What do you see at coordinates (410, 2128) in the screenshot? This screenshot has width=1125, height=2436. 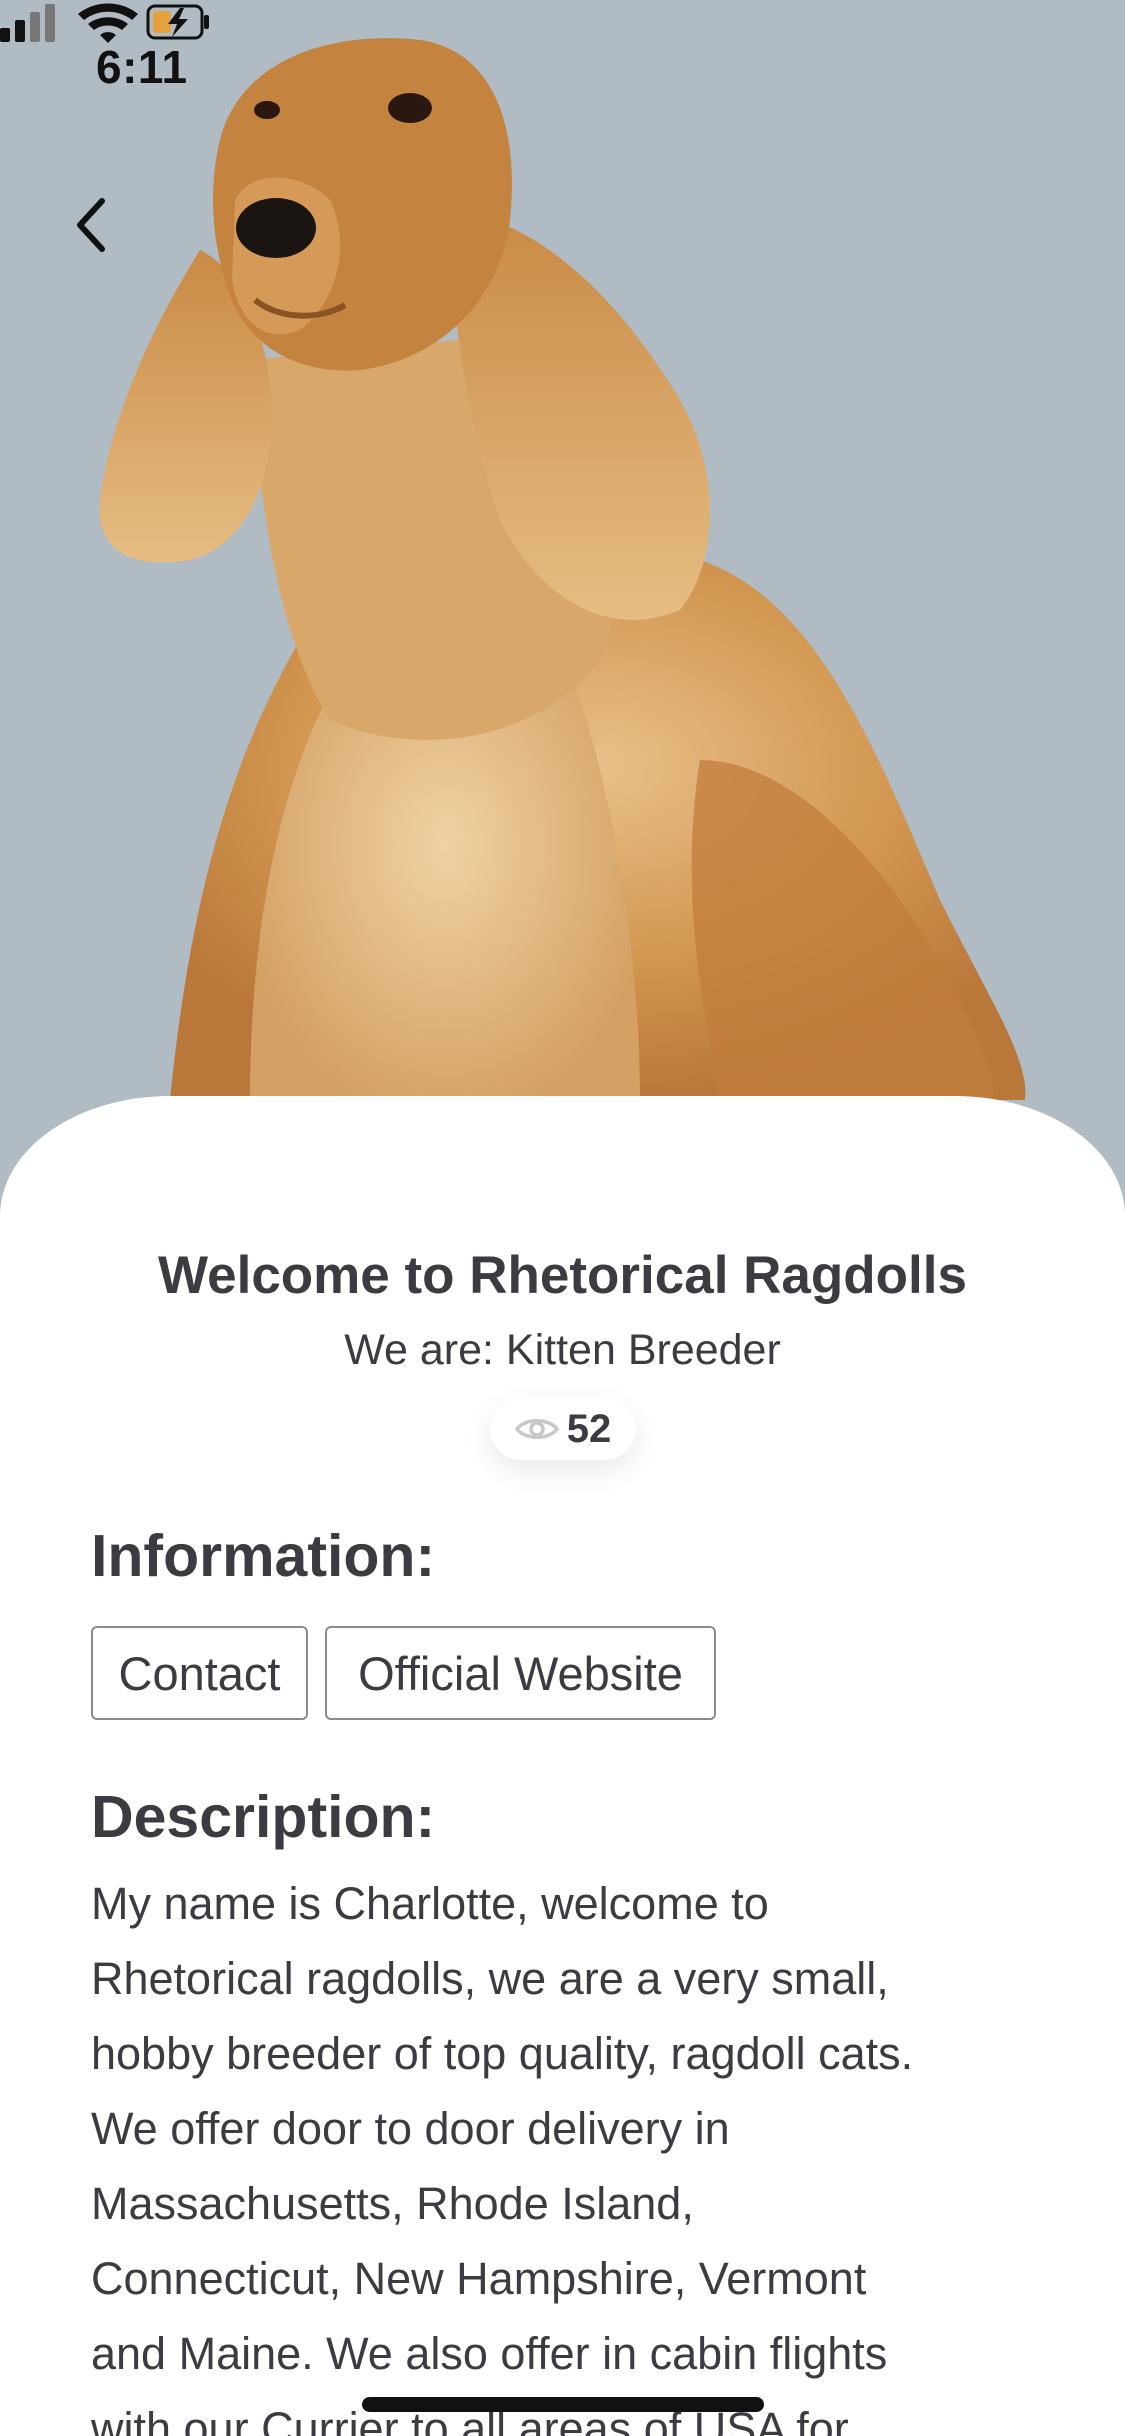 I see `description-line: We offer door to door delivery in` at bounding box center [410, 2128].